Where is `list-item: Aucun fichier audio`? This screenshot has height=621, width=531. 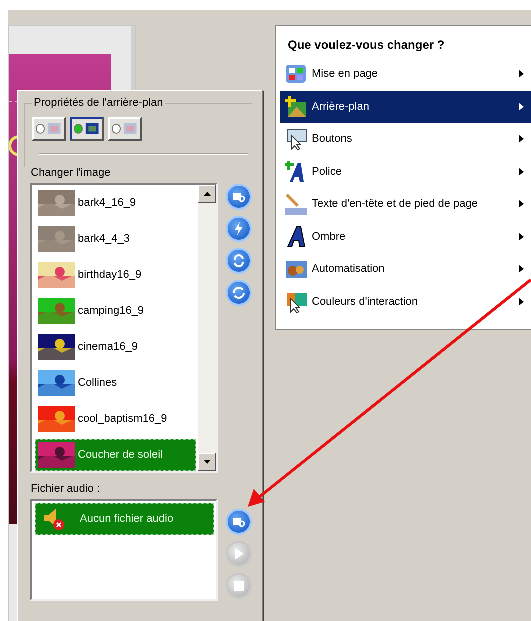 list-item: Aucun fichier audio is located at coordinates (124, 519).